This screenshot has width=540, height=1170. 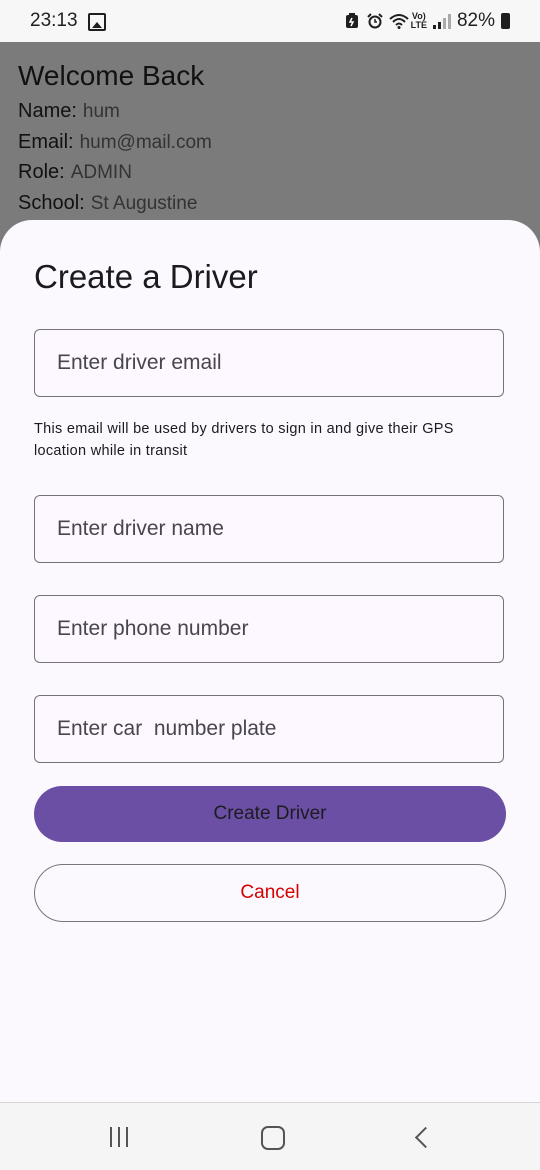 I want to click on info-row-school: School: St Augustine, so click(x=107, y=203).